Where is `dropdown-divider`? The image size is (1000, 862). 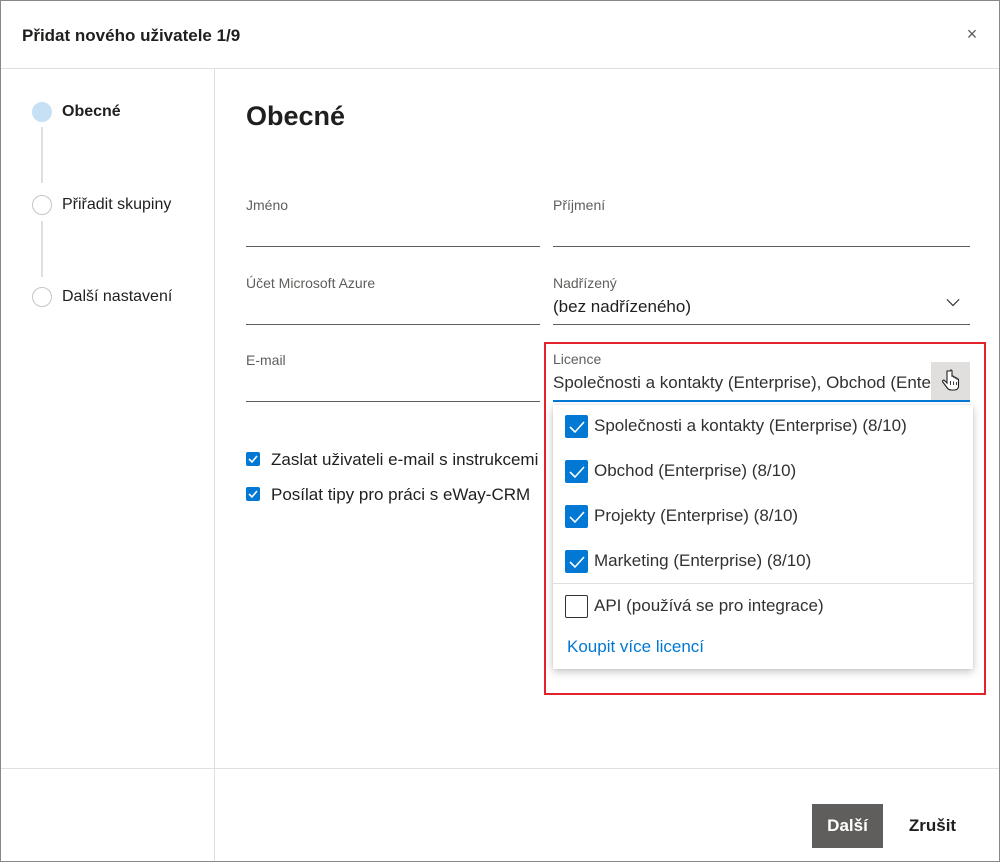 dropdown-divider is located at coordinates (763, 583).